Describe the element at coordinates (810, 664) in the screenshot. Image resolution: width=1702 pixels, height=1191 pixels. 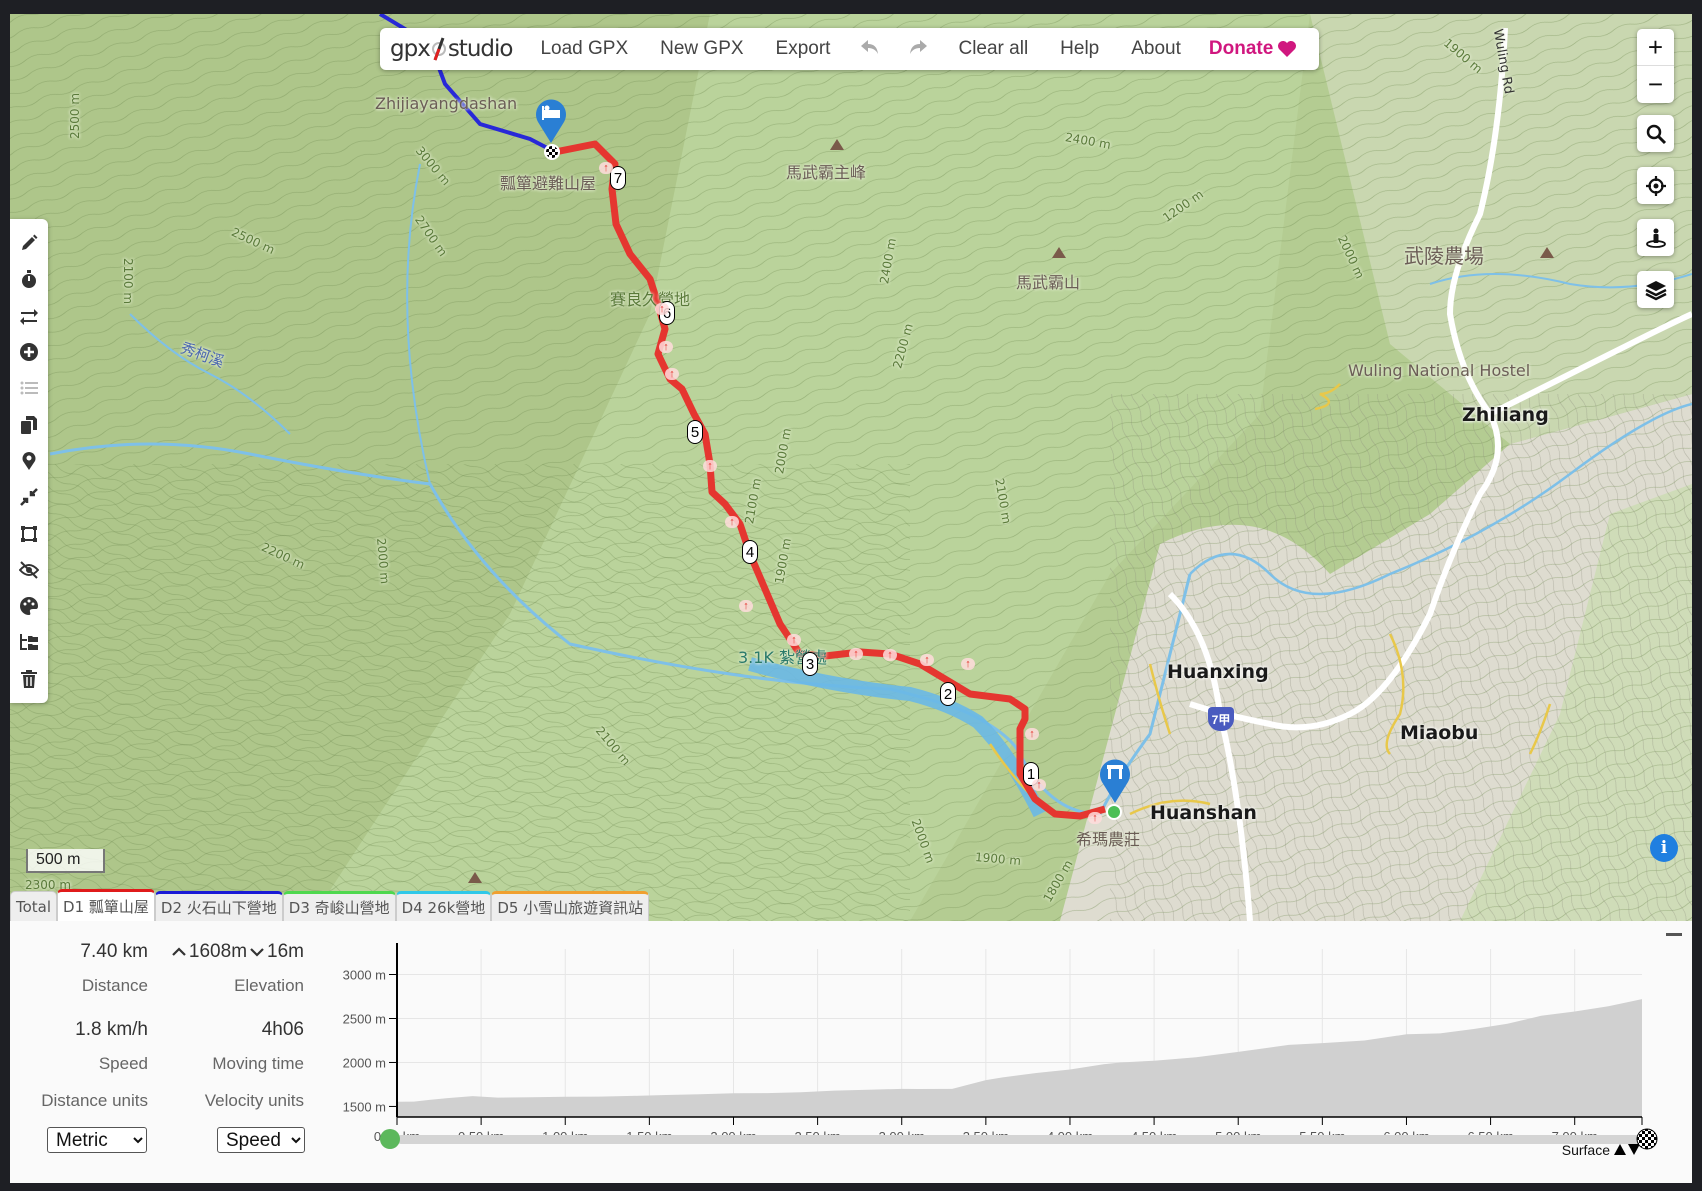
I see `km-marker: 3` at that location.